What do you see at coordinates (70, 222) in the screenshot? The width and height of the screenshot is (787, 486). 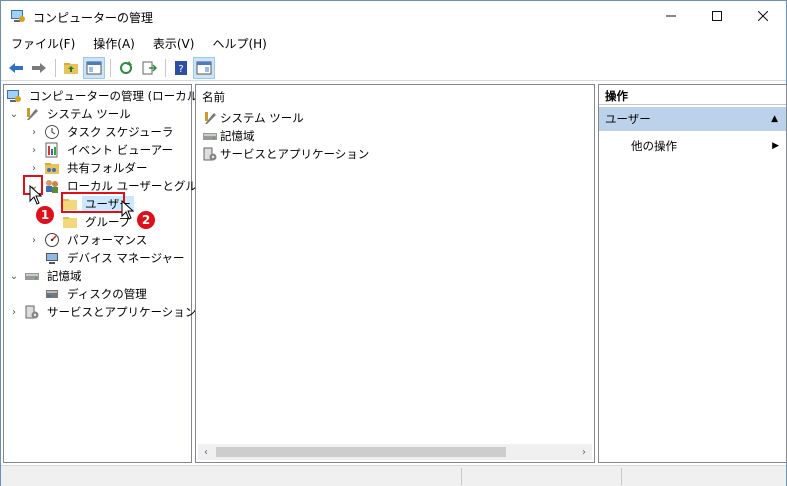 I see `folder-icon` at bounding box center [70, 222].